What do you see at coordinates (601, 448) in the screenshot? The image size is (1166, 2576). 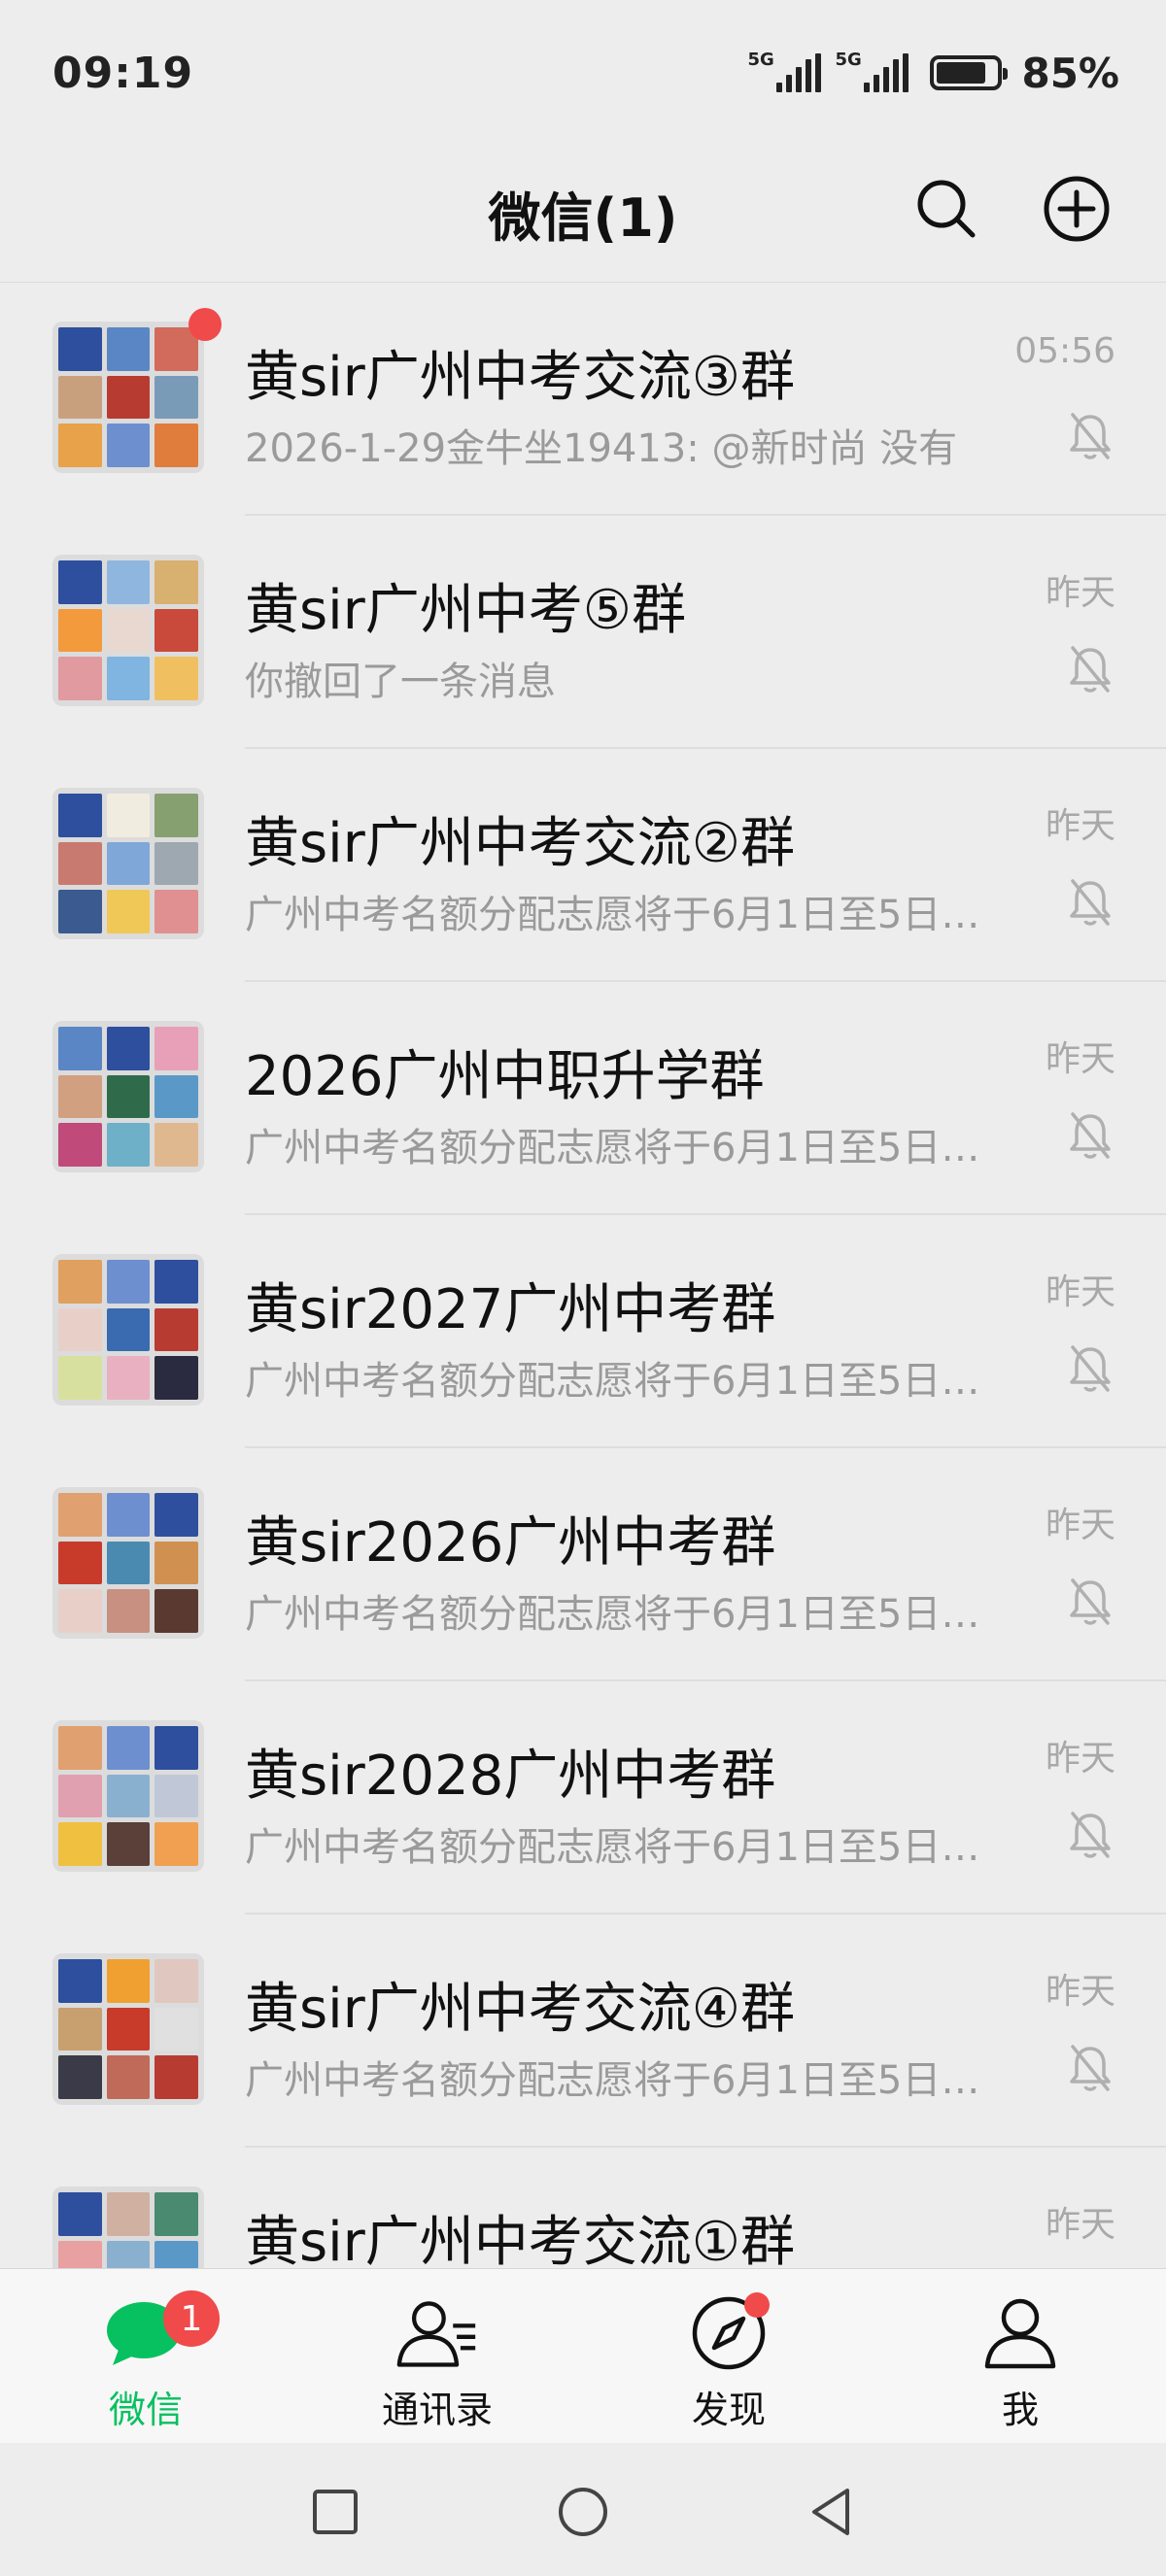 I see `chat-preview: 2026-1-29金牛坐19413: @新时尚 没有` at bounding box center [601, 448].